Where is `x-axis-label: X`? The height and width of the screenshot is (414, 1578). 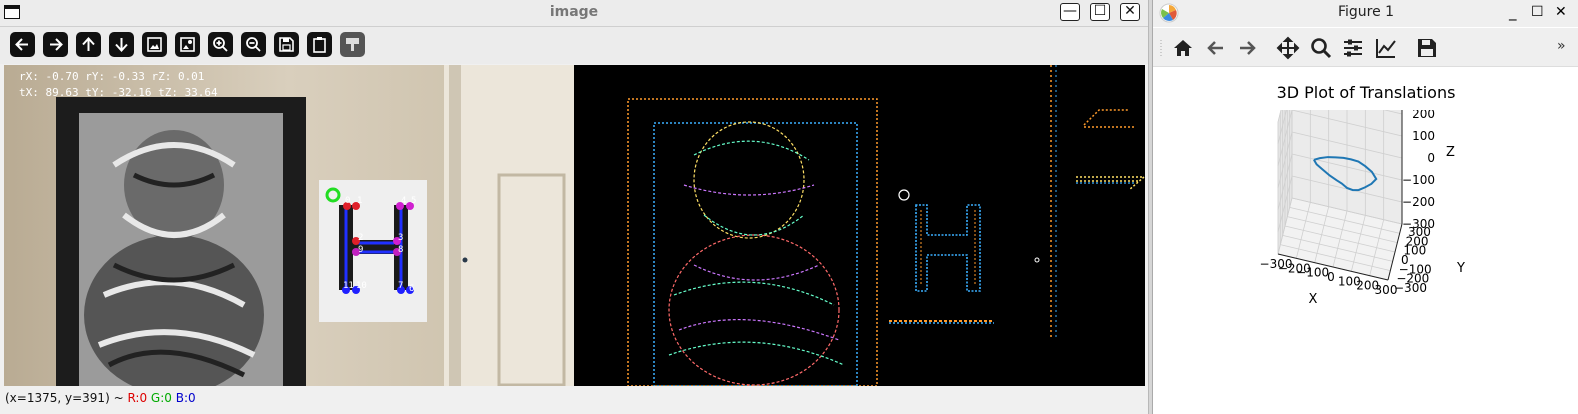 x-axis-label: X is located at coordinates (1313, 299).